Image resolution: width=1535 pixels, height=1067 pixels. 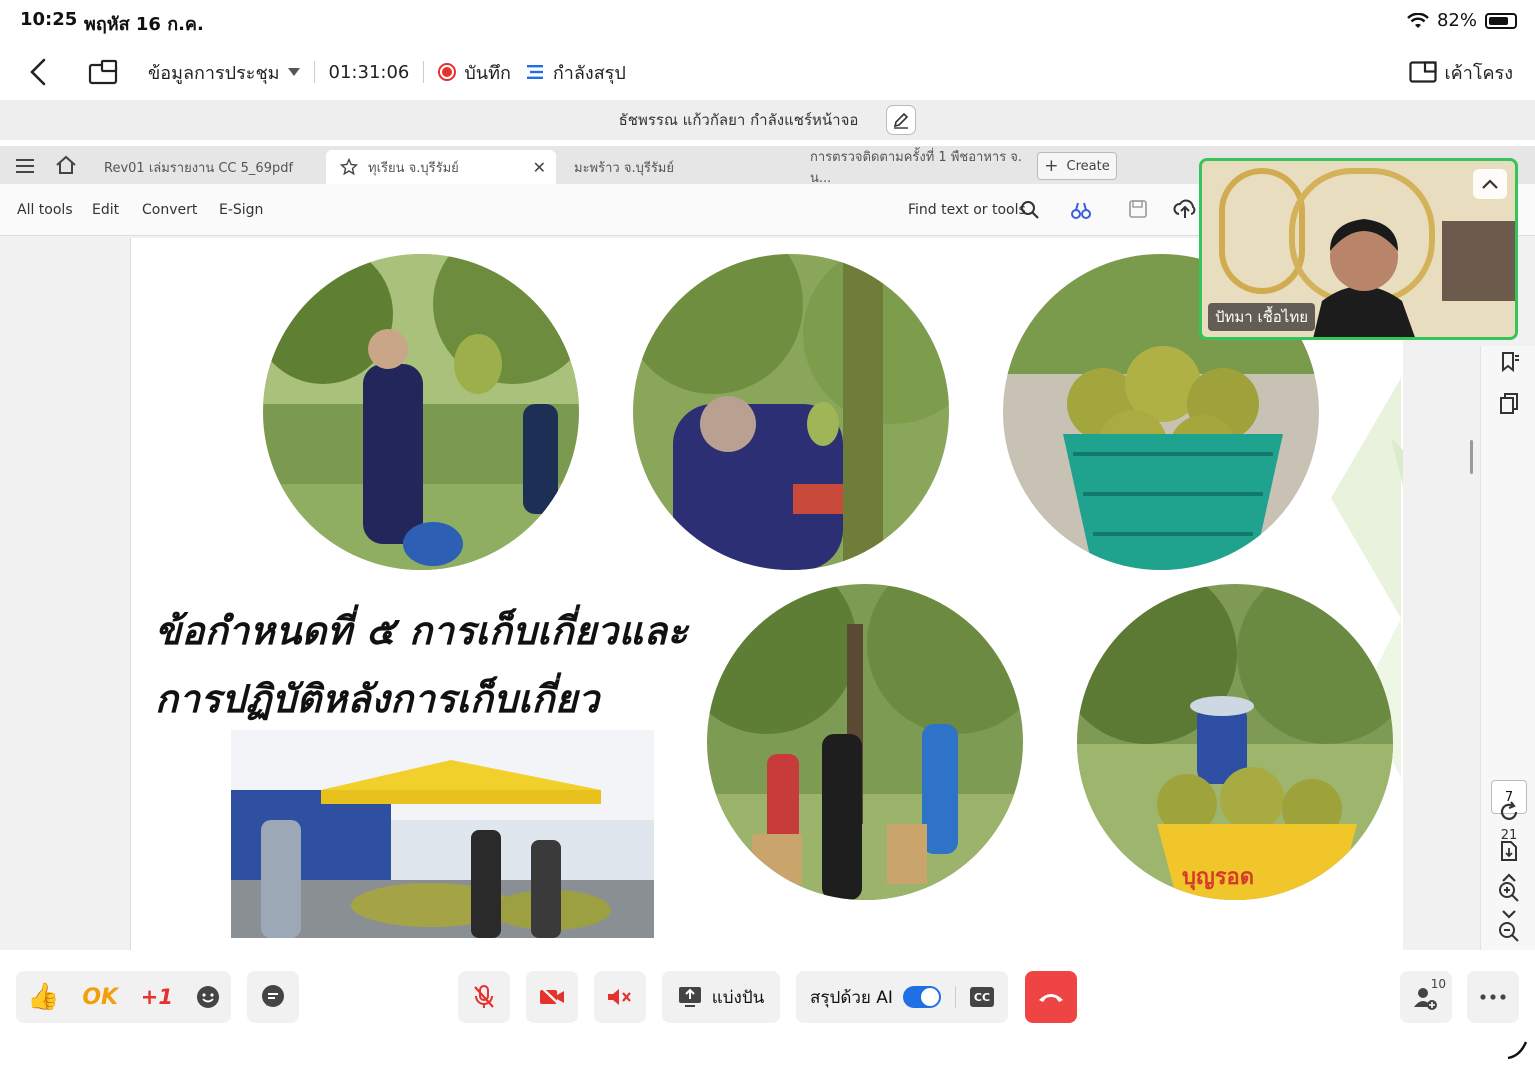 I want to click on search-icon, so click(x=1030, y=210).